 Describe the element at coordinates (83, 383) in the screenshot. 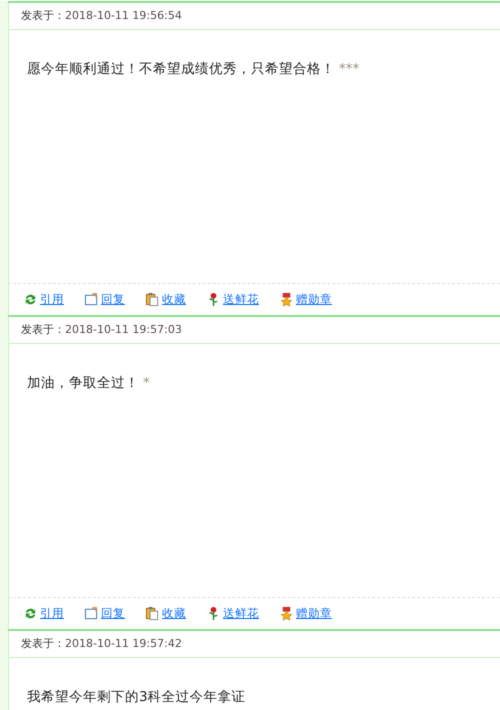

I see `post-content: 加油，争取全过！` at that location.